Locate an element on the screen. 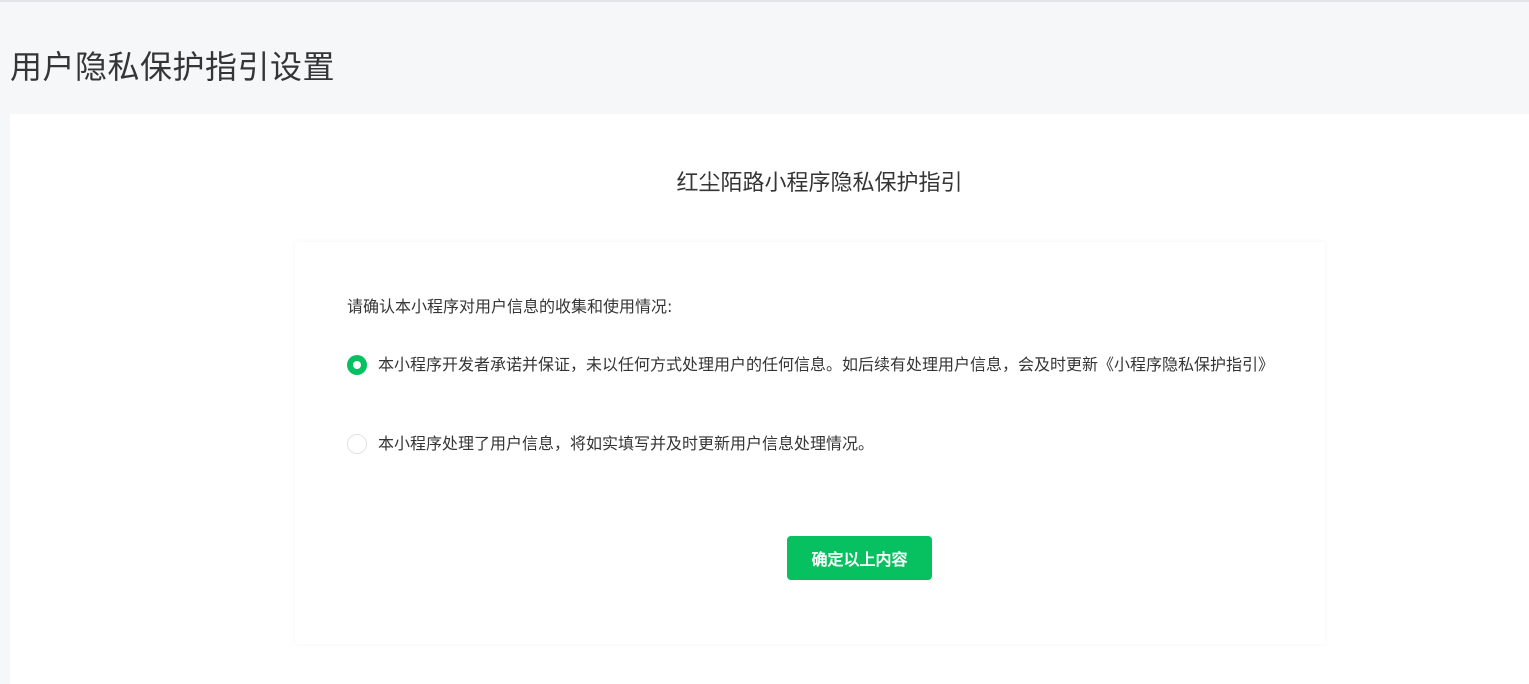 This screenshot has height=684, width=1529. radio-checked-icon is located at coordinates (357, 365).